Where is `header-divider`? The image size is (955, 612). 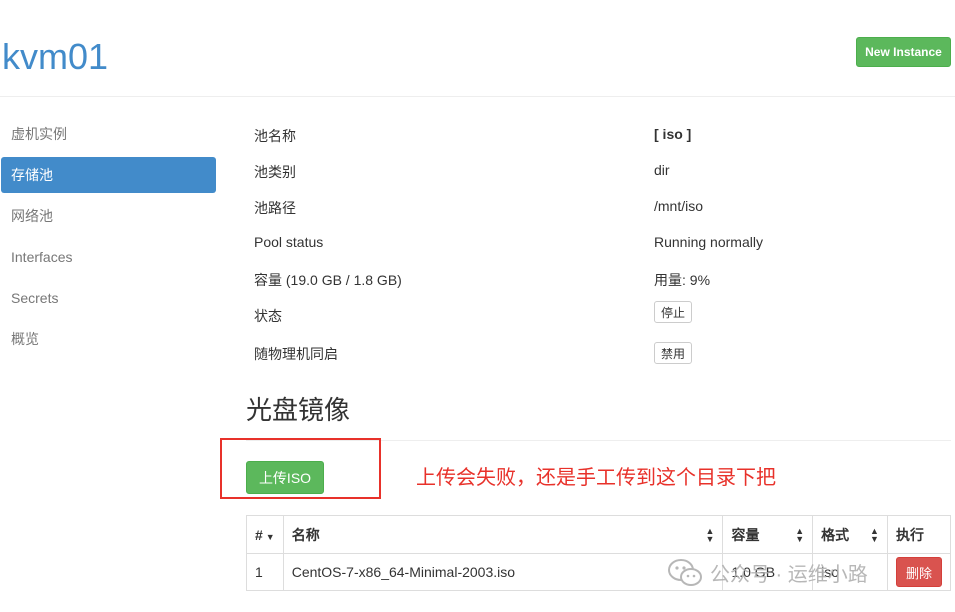 header-divider is located at coordinates (477, 96).